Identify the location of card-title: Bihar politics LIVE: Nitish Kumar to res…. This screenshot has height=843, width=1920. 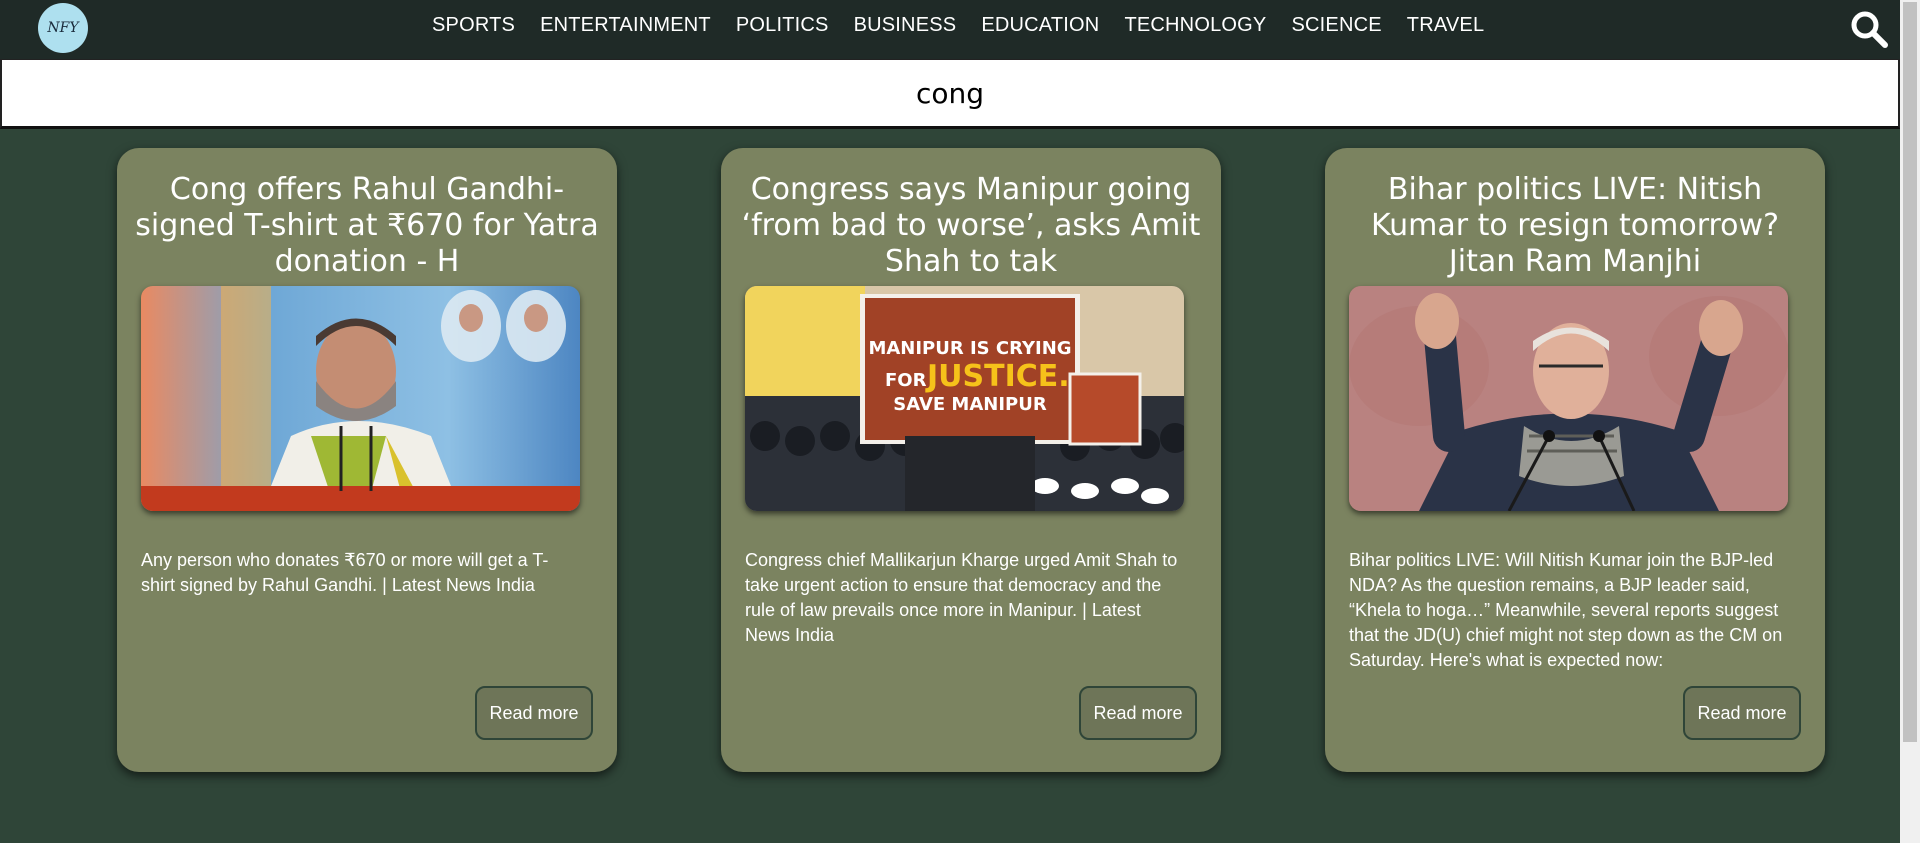
(1575, 226).